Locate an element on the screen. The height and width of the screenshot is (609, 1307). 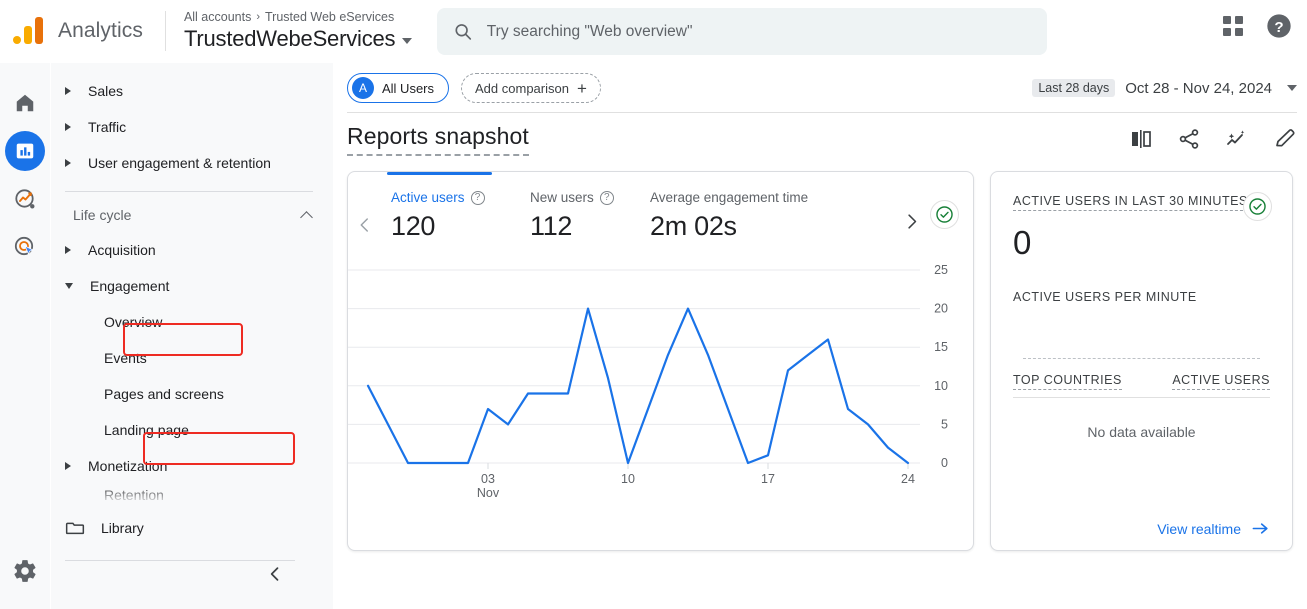
sidebar-item-pages-and-screens: Pages and screens is located at coordinates (192, 394).